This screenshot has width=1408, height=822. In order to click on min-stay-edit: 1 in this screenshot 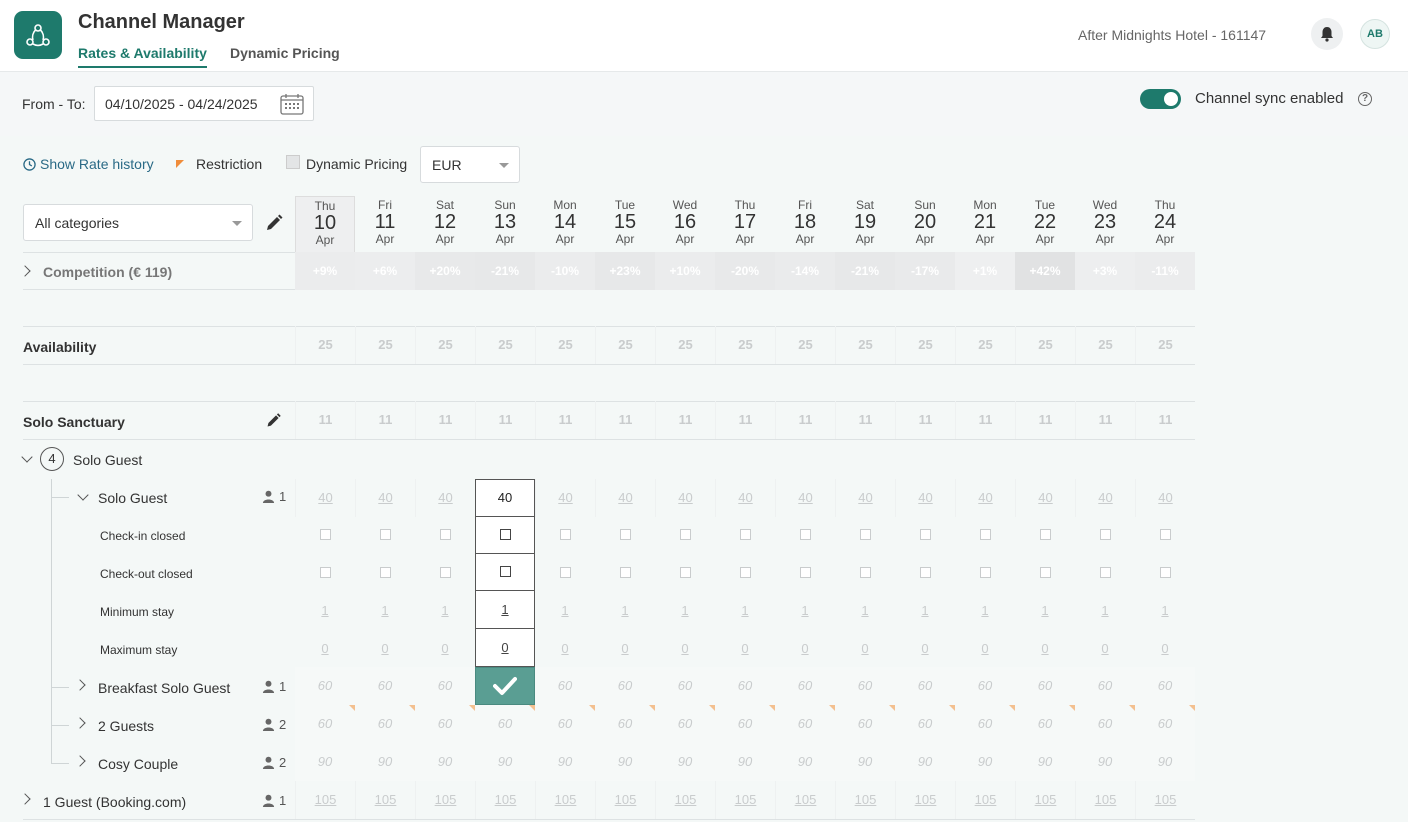, I will do `click(505, 609)`.